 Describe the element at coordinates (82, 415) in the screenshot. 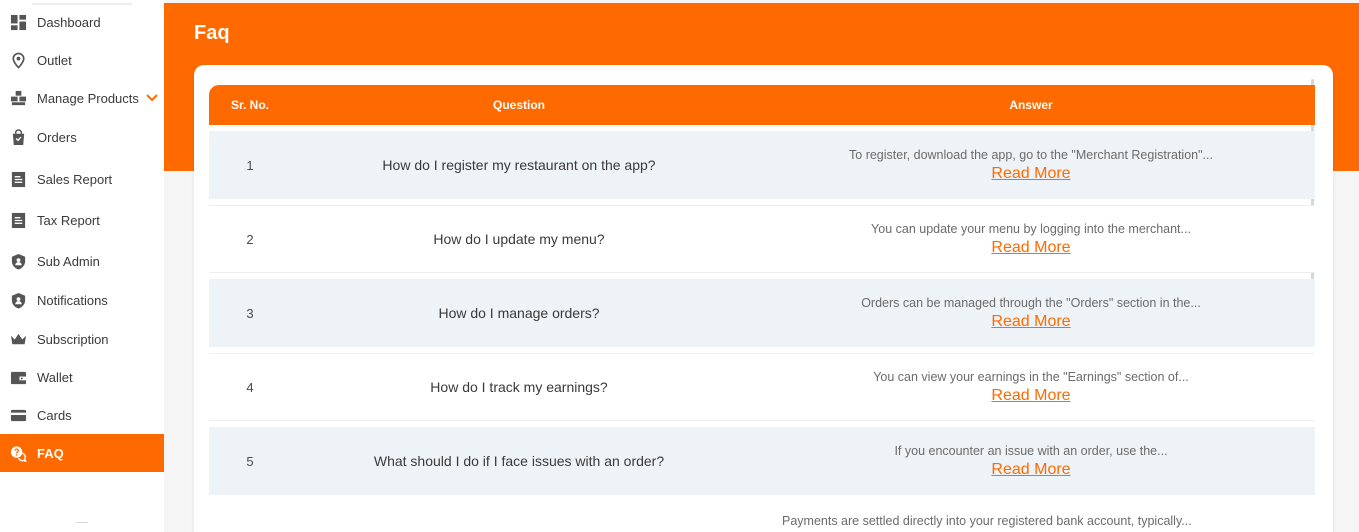

I see `sidebar-item-cards: Cards` at that location.